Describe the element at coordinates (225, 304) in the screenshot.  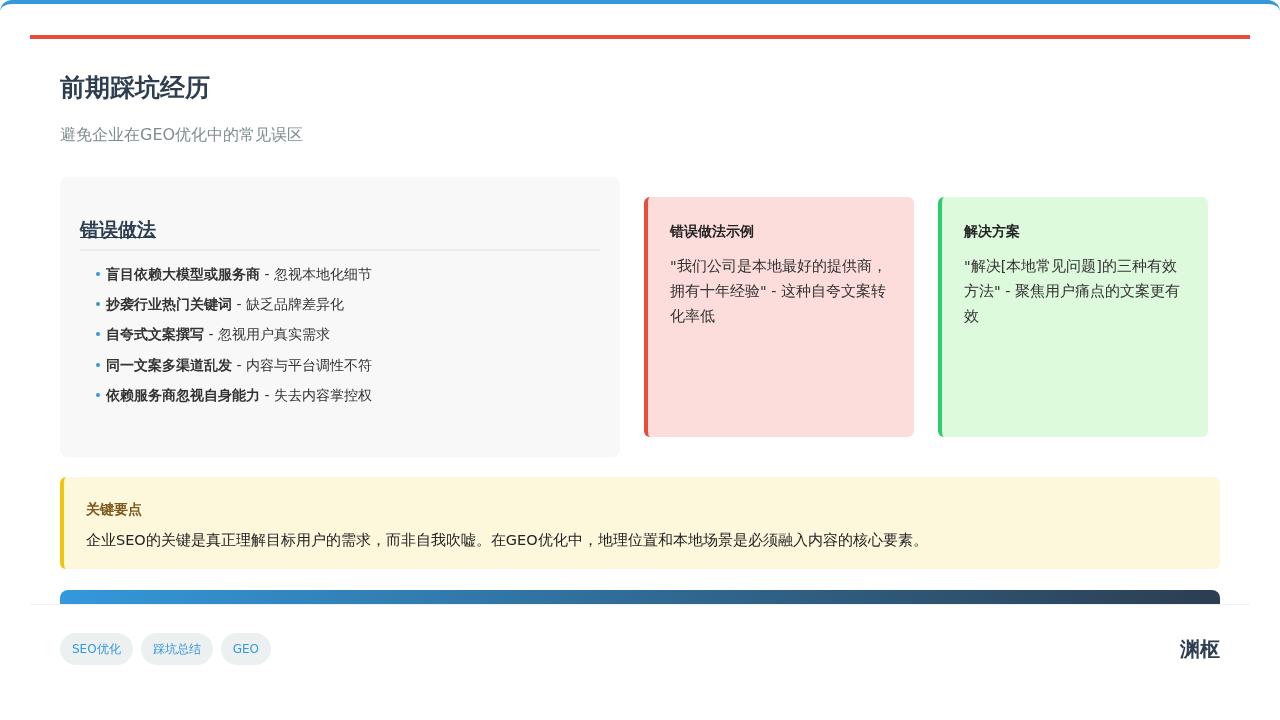
I see `list-item: 抄袭行业热门关键词 - 缺乏品牌差异化` at that location.